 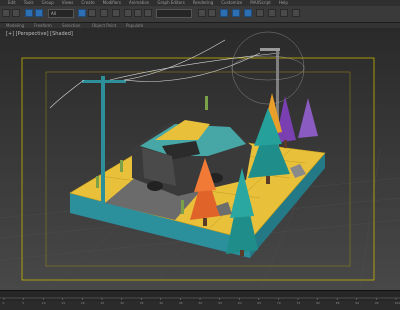 I want to click on render-setup-icon, so click(x=272, y=13).